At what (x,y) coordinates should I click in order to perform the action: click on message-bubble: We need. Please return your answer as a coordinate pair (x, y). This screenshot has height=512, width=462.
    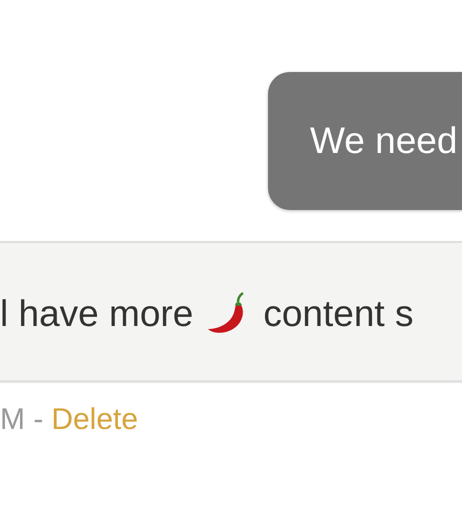
    Looking at the image, I should click on (365, 141).